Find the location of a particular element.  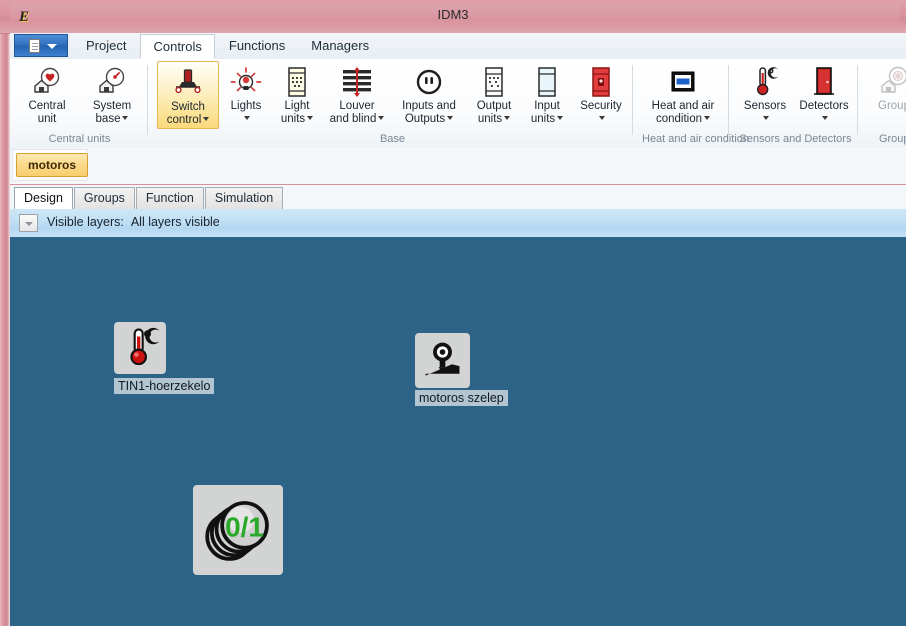

ribbon-button-system-base: System base is located at coordinates (112, 95).